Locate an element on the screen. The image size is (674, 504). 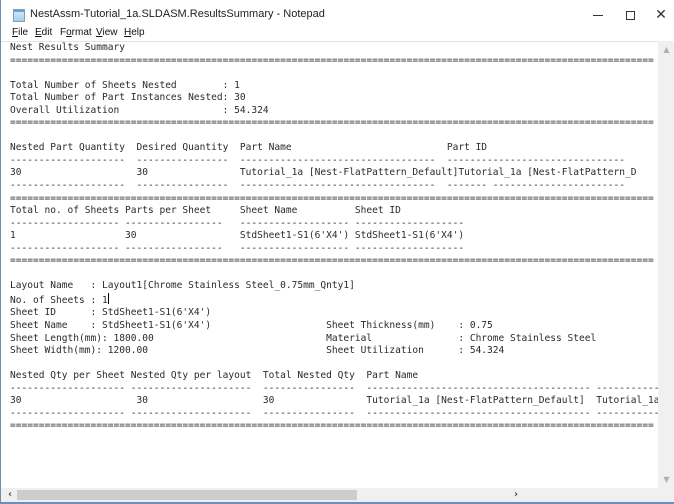
minimize-icon is located at coordinates (598, 15).